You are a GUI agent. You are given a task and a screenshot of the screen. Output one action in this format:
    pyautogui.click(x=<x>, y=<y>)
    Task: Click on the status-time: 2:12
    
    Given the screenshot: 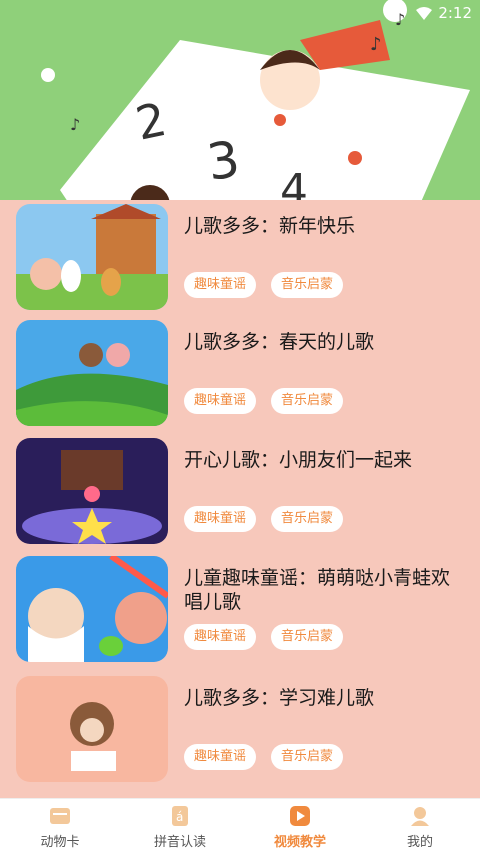 What is the action you would take?
    pyautogui.click(x=455, y=13)
    